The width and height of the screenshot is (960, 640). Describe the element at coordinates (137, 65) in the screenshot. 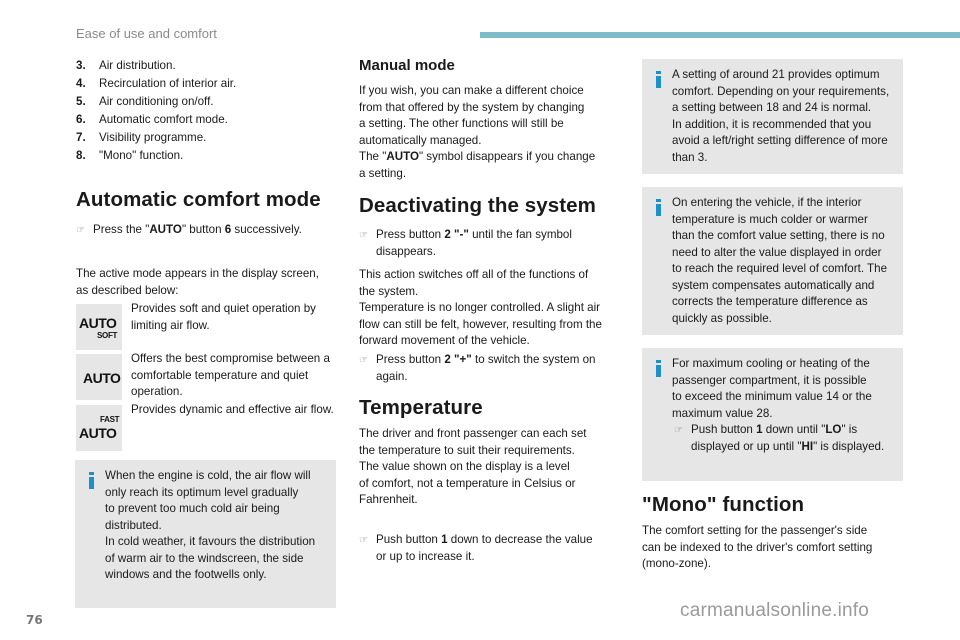

I see `list-text: Air distribution.` at that location.